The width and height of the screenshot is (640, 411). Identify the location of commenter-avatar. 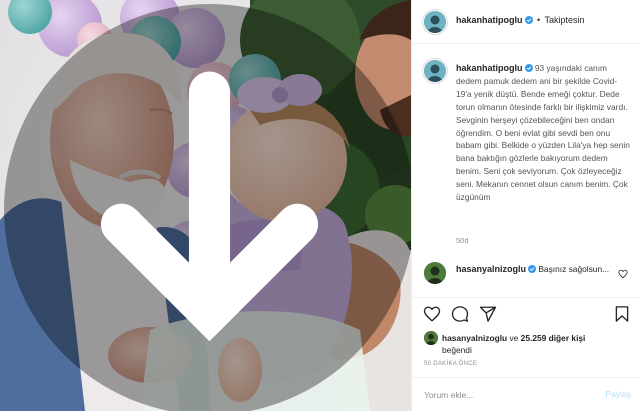
(435, 273).